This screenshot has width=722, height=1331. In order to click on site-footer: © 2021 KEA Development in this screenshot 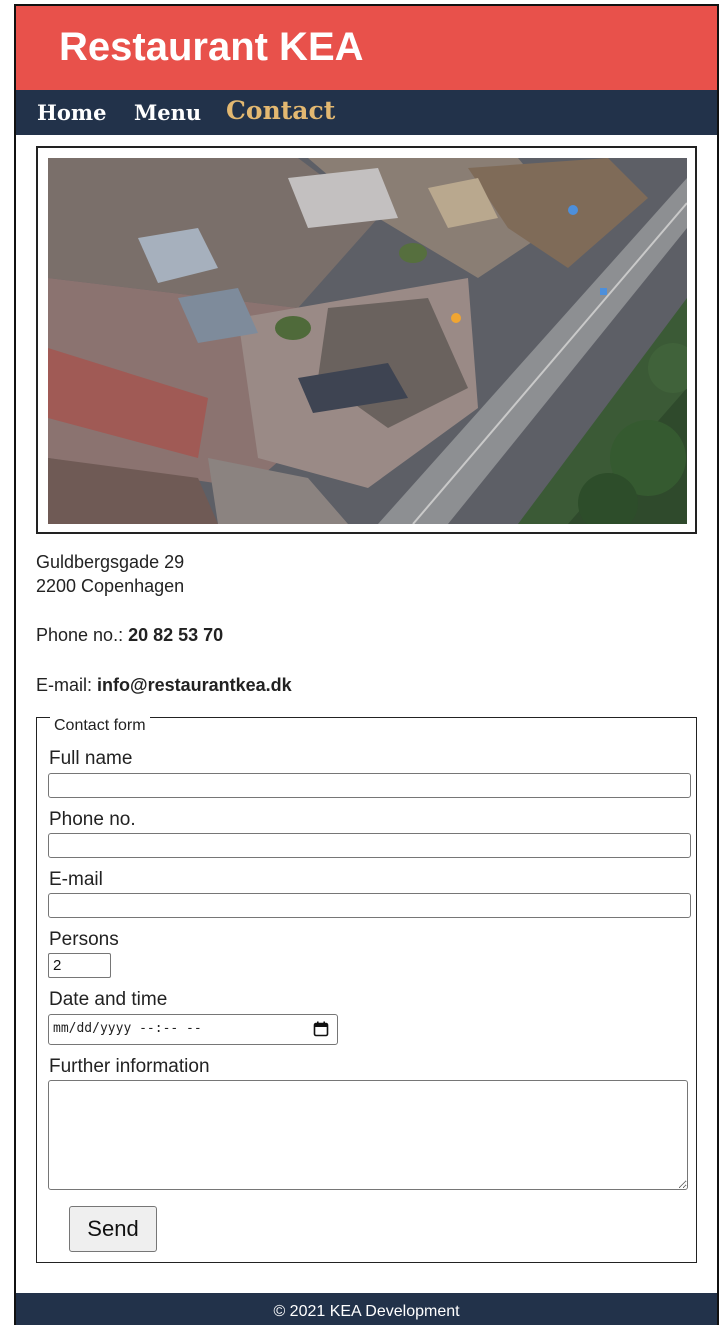, I will do `click(366, 1309)`.